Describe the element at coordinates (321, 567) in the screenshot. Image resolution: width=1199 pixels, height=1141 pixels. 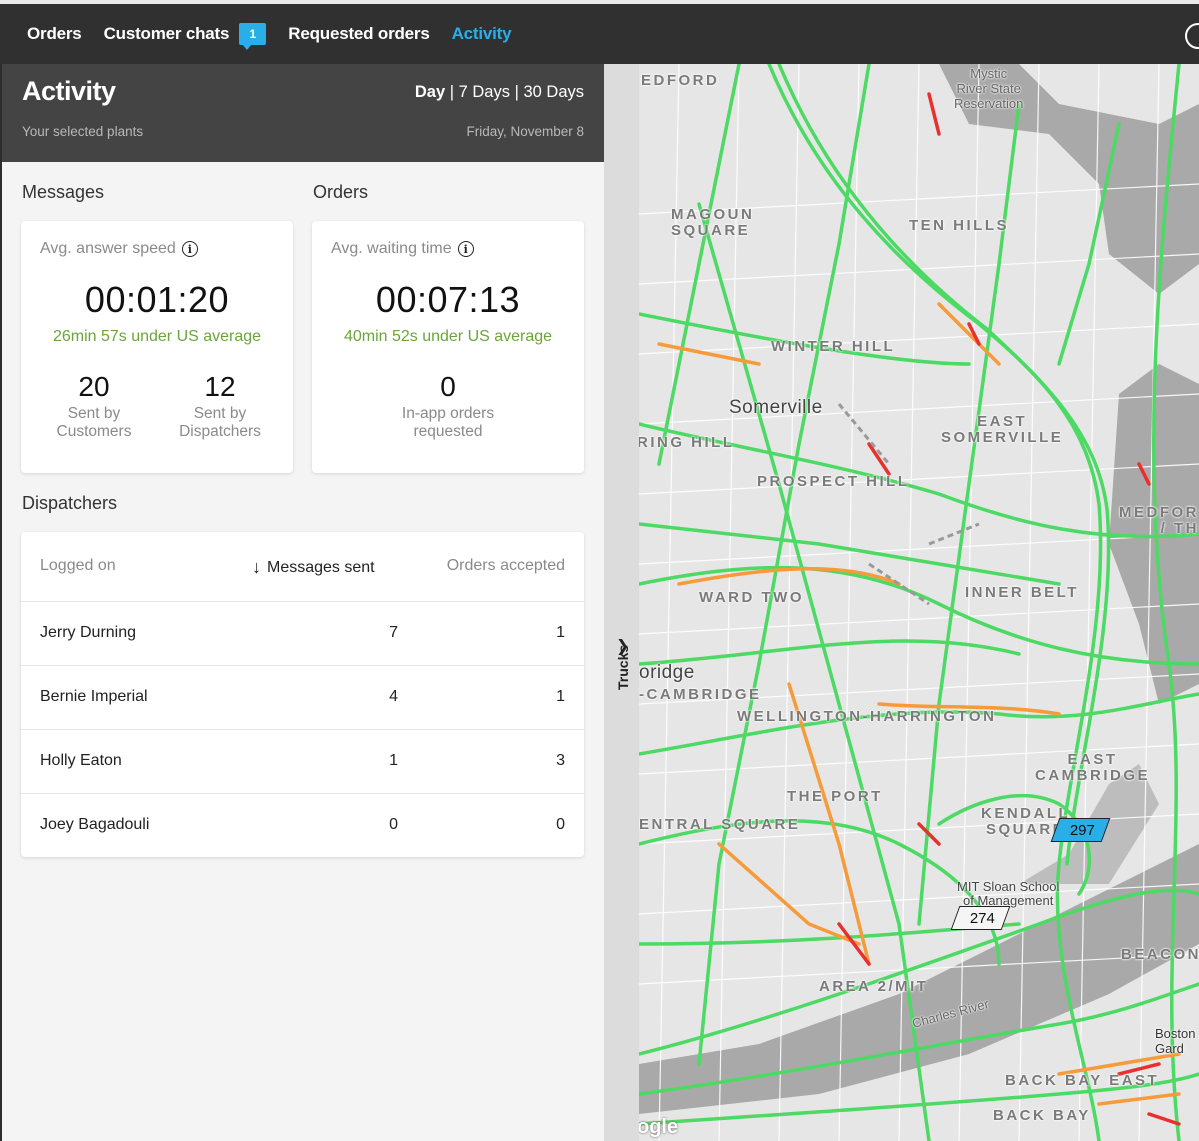
I see `column-messages-sent-label: Messages sent` at that location.